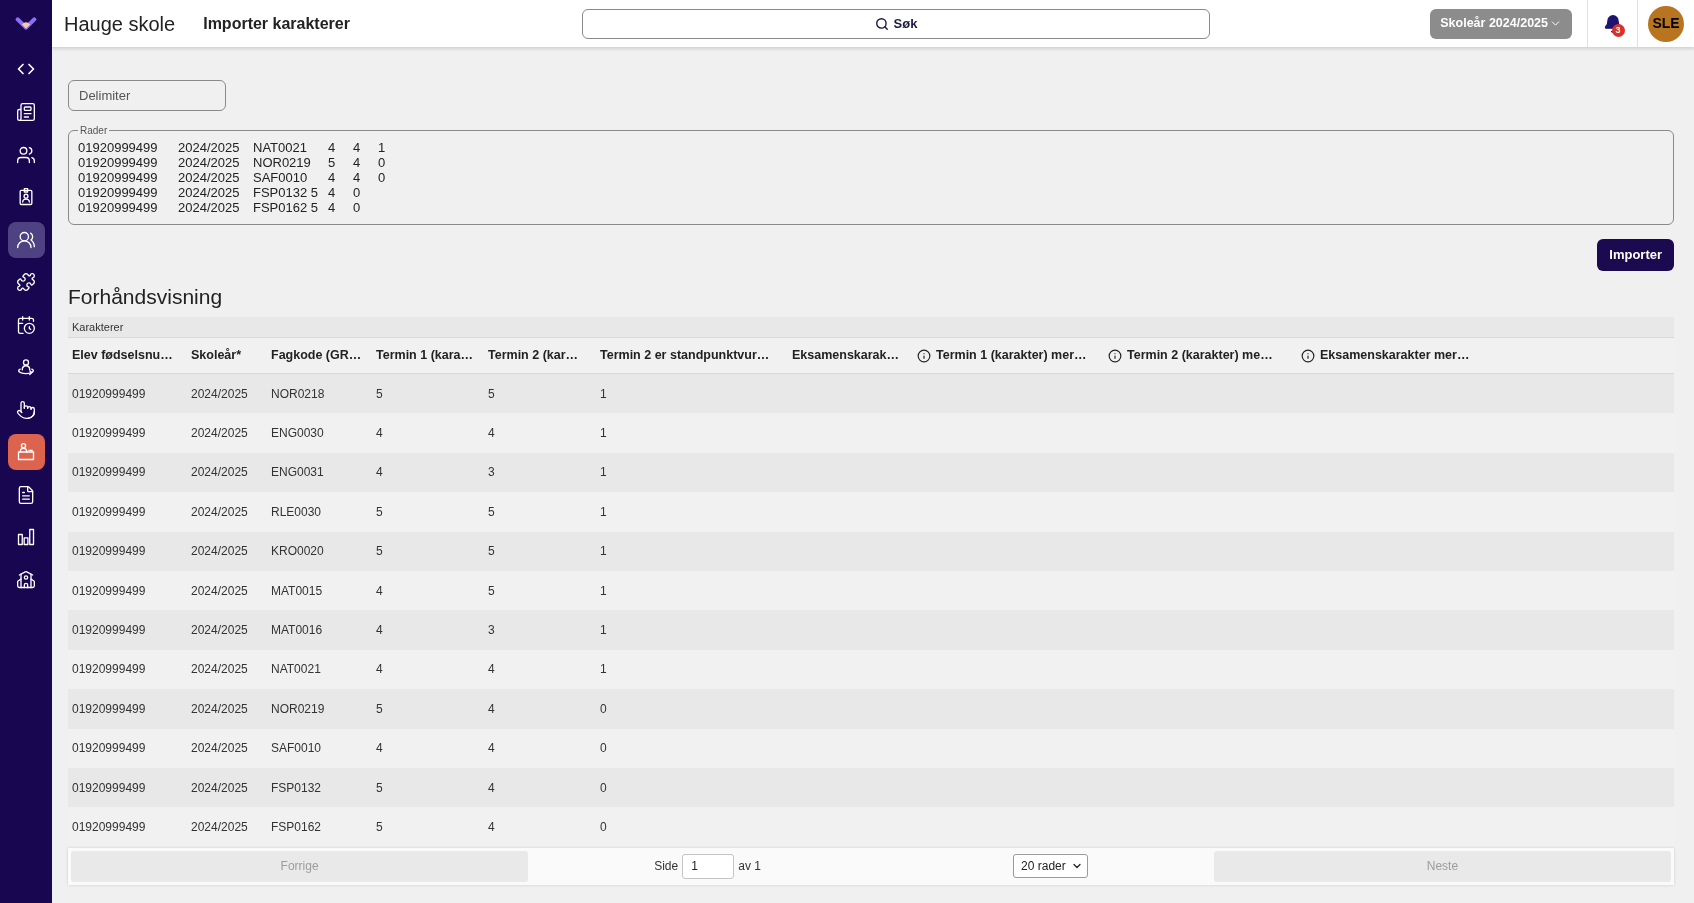  What do you see at coordinates (26, 494) in the screenshot?
I see `document-icon` at bounding box center [26, 494].